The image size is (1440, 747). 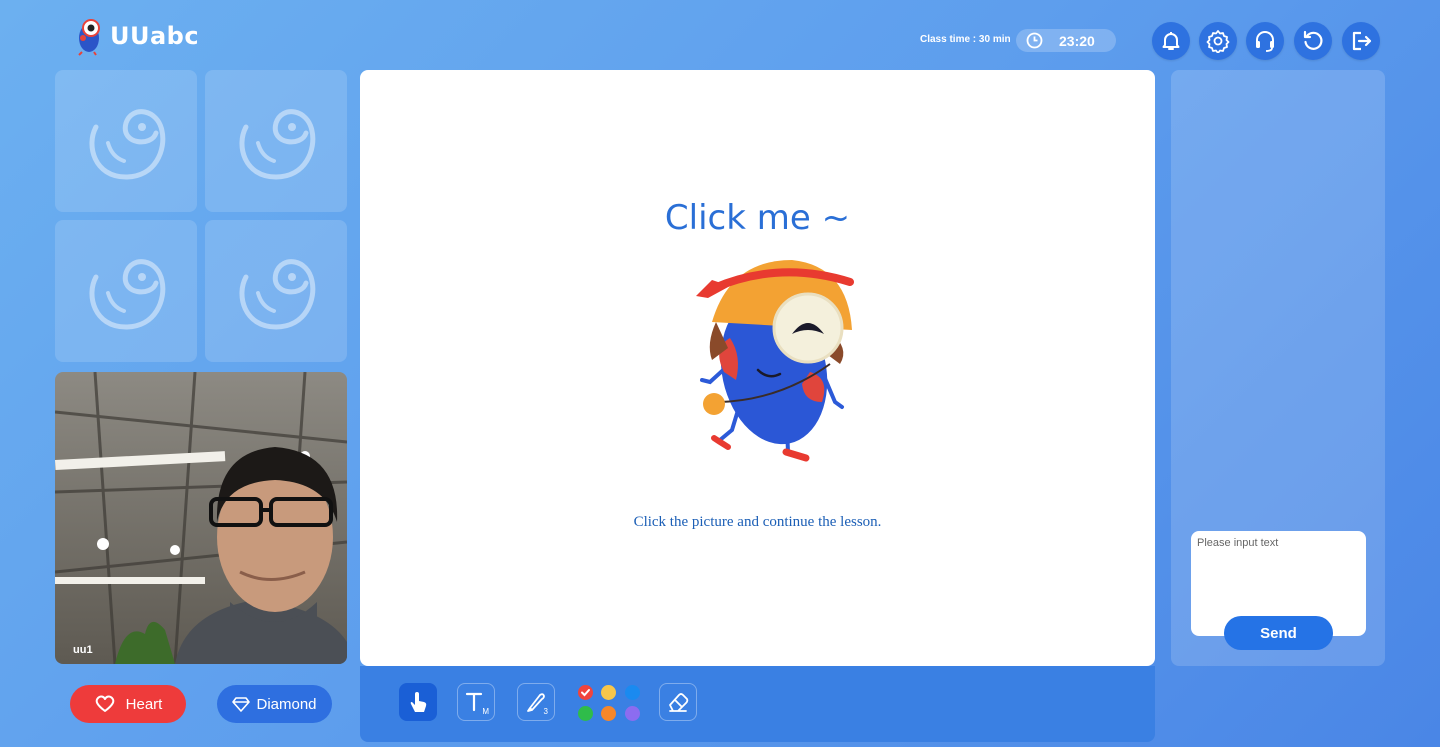 I want to click on send-button: Send, so click(x=1278, y=633).